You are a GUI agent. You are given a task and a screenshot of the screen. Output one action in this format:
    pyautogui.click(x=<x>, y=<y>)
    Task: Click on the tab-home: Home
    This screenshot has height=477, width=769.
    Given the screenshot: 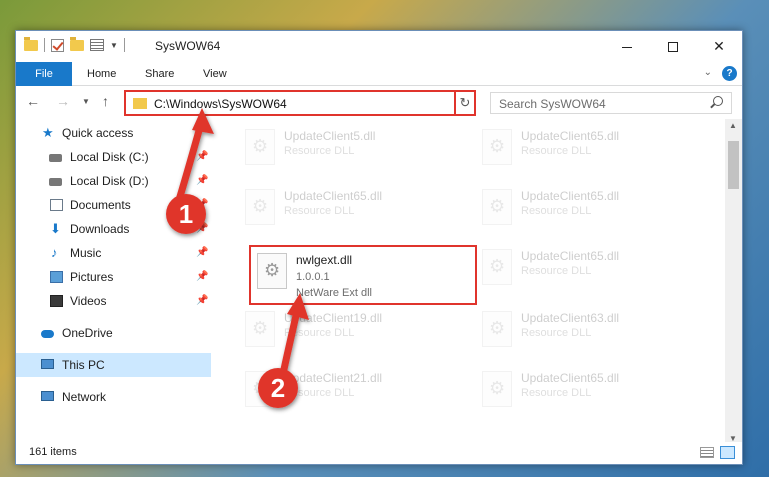 What is the action you would take?
    pyautogui.click(x=101, y=74)
    